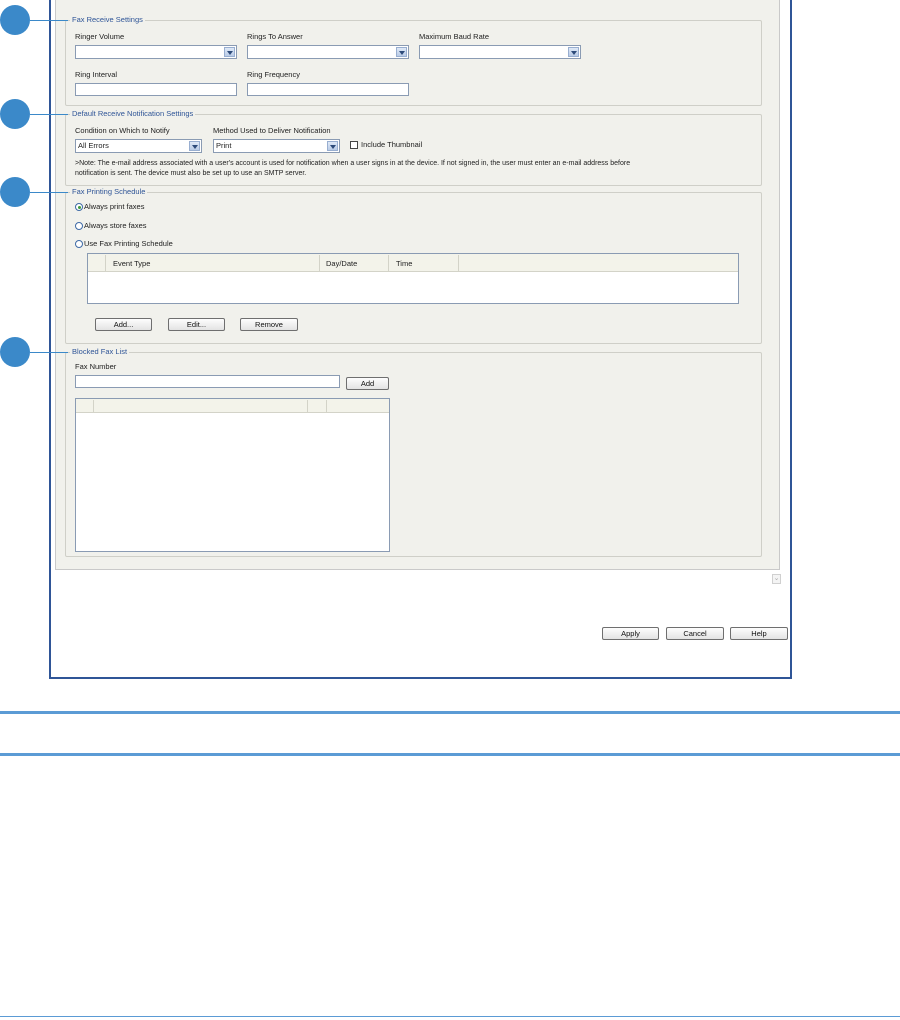  I want to click on max-baud-rate-select, so click(500, 52).